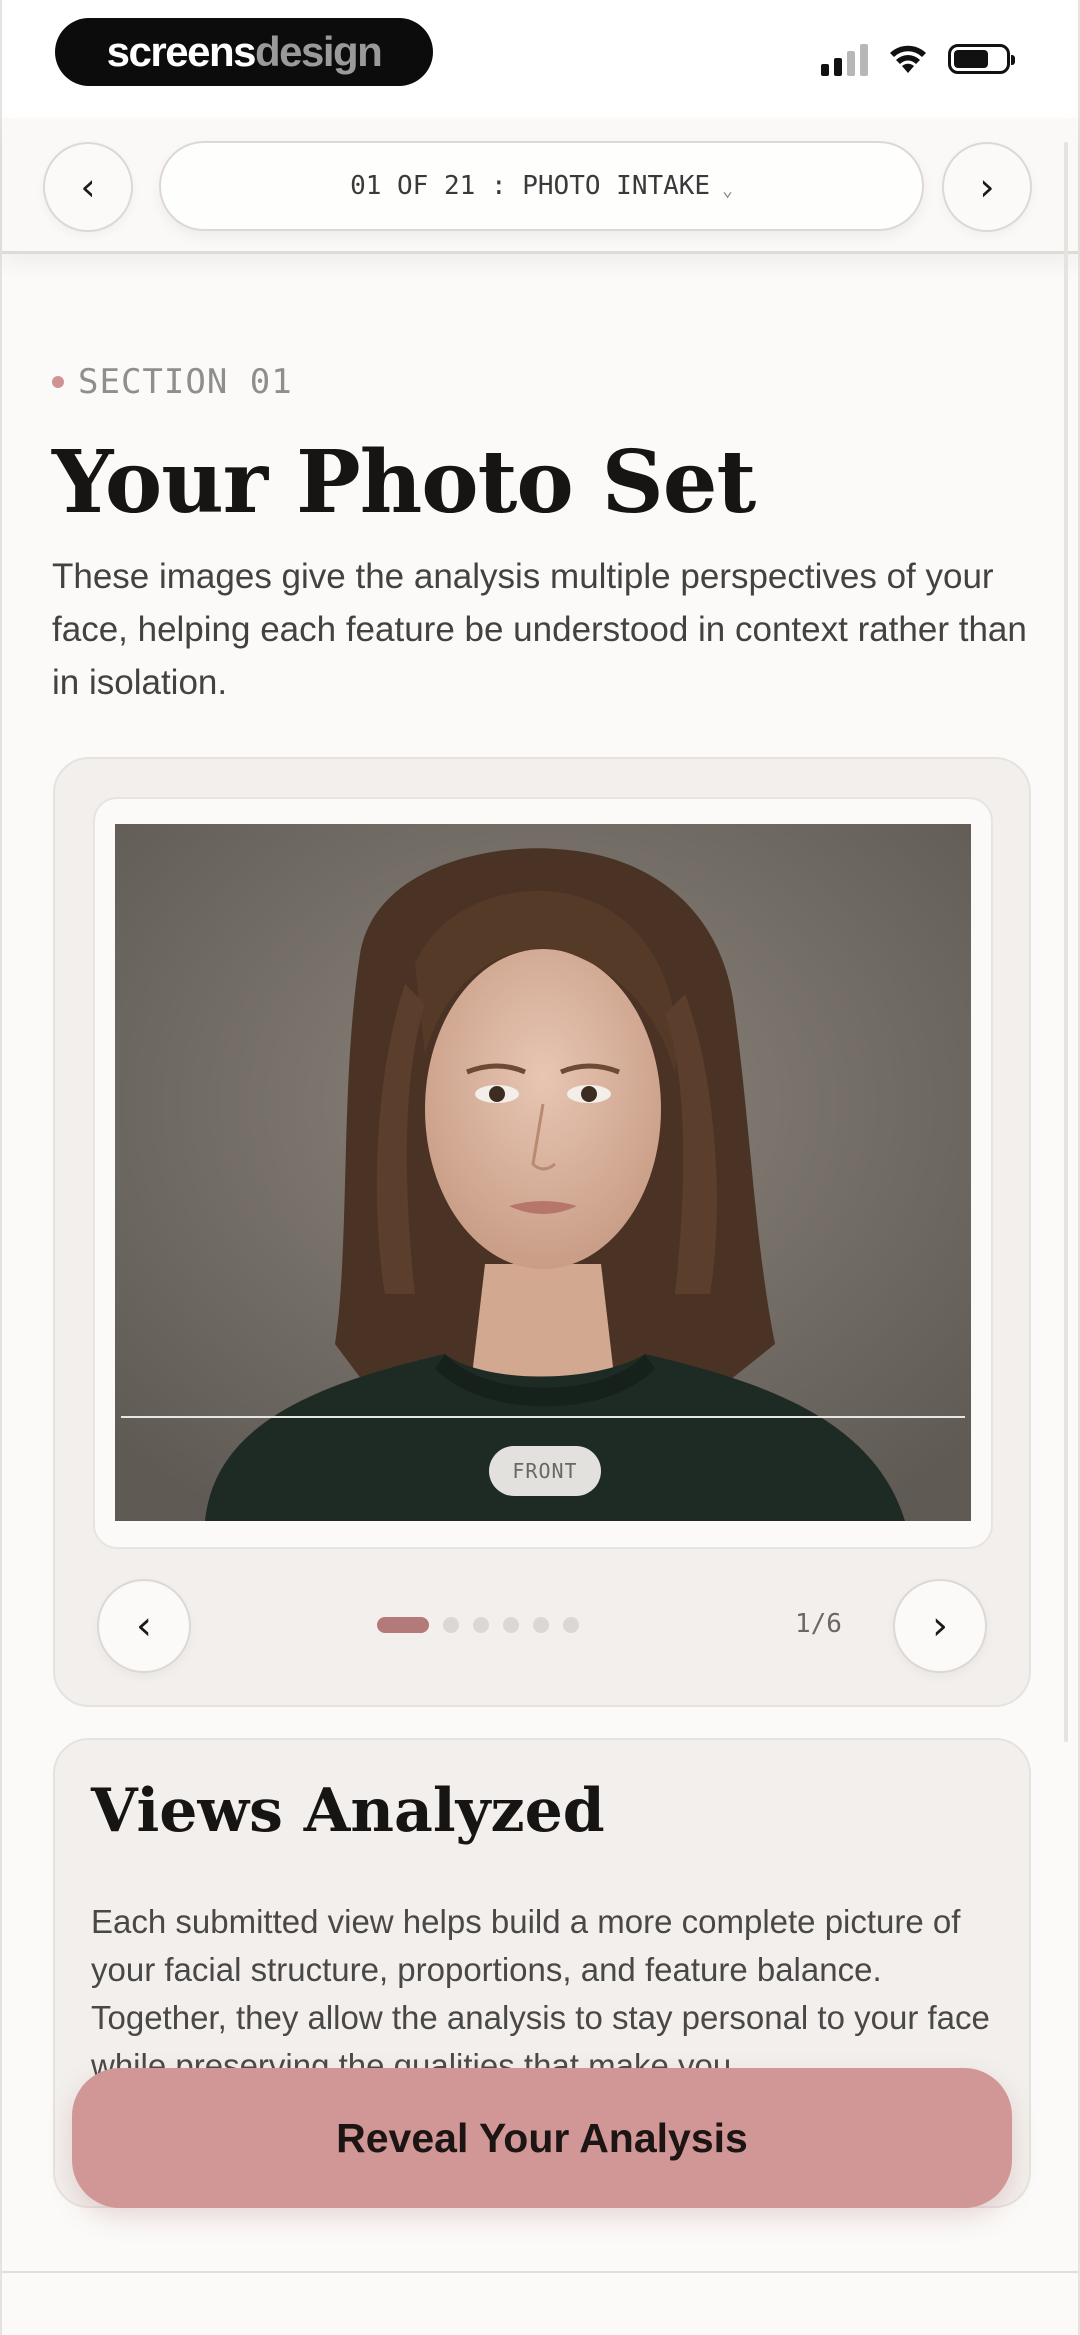 The height and width of the screenshot is (2335, 1080). Describe the element at coordinates (185, 382) in the screenshot. I see `section-label-text: SECTION 01` at that location.